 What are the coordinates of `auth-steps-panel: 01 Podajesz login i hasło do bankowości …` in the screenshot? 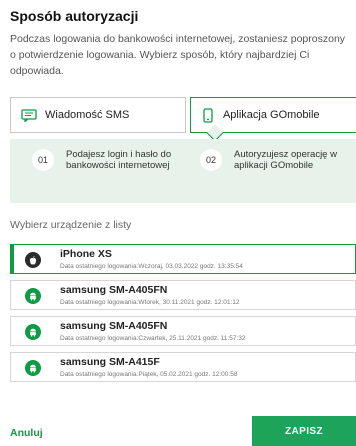 It's located at (183, 171).